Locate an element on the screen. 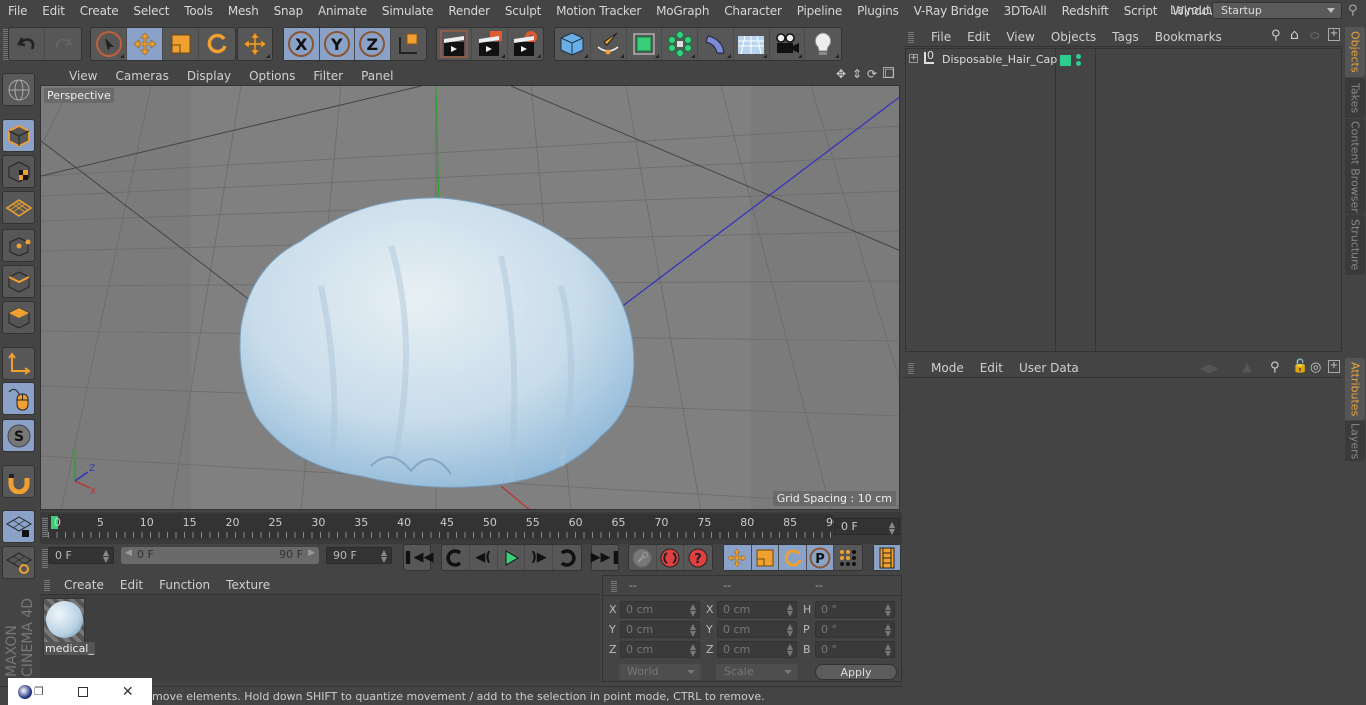 The image size is (1366, 705). materials-menu-texture: Texture is located at coordinates (248, 585).